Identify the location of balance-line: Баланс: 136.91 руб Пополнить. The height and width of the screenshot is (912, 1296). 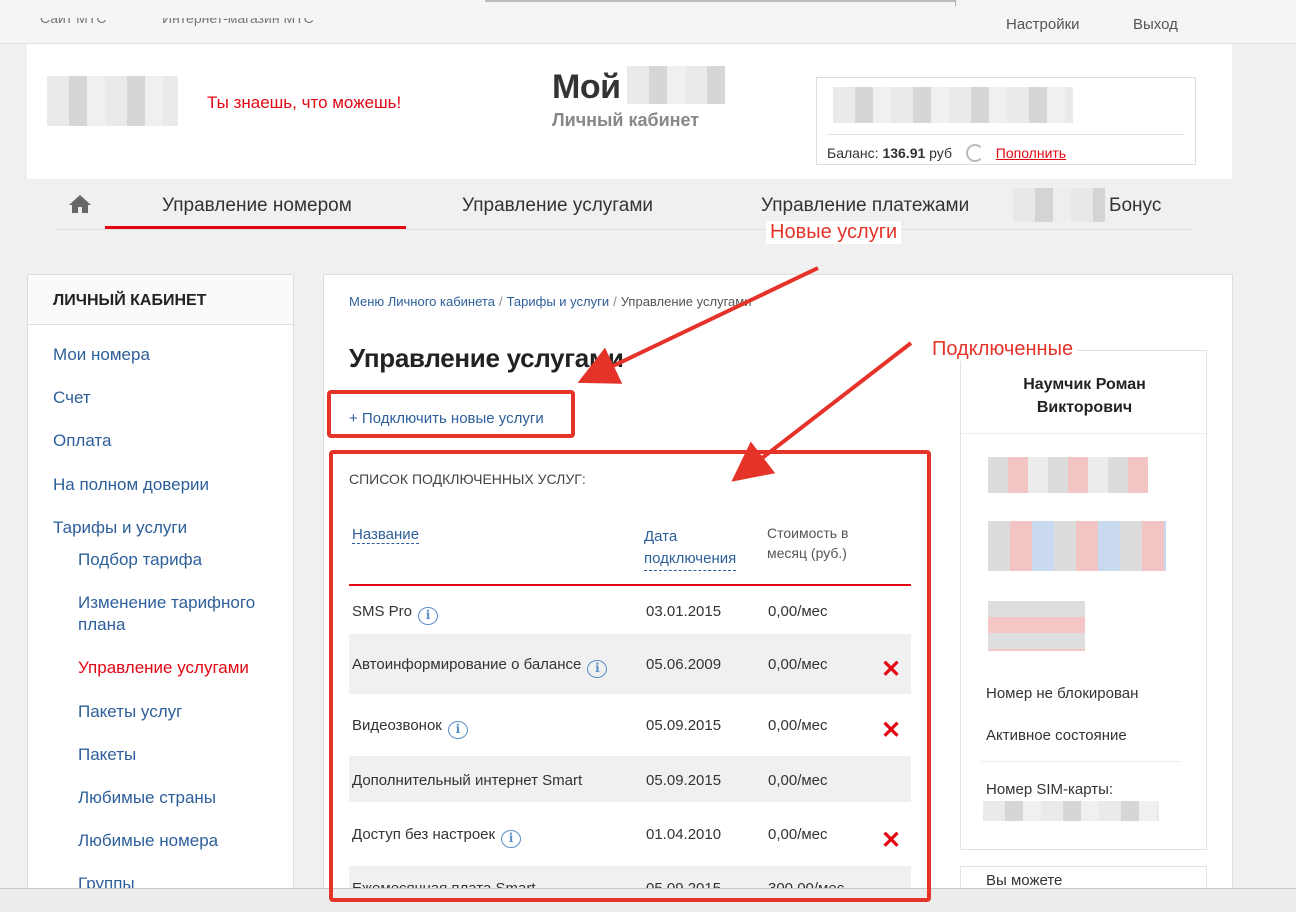
(1006, 148).